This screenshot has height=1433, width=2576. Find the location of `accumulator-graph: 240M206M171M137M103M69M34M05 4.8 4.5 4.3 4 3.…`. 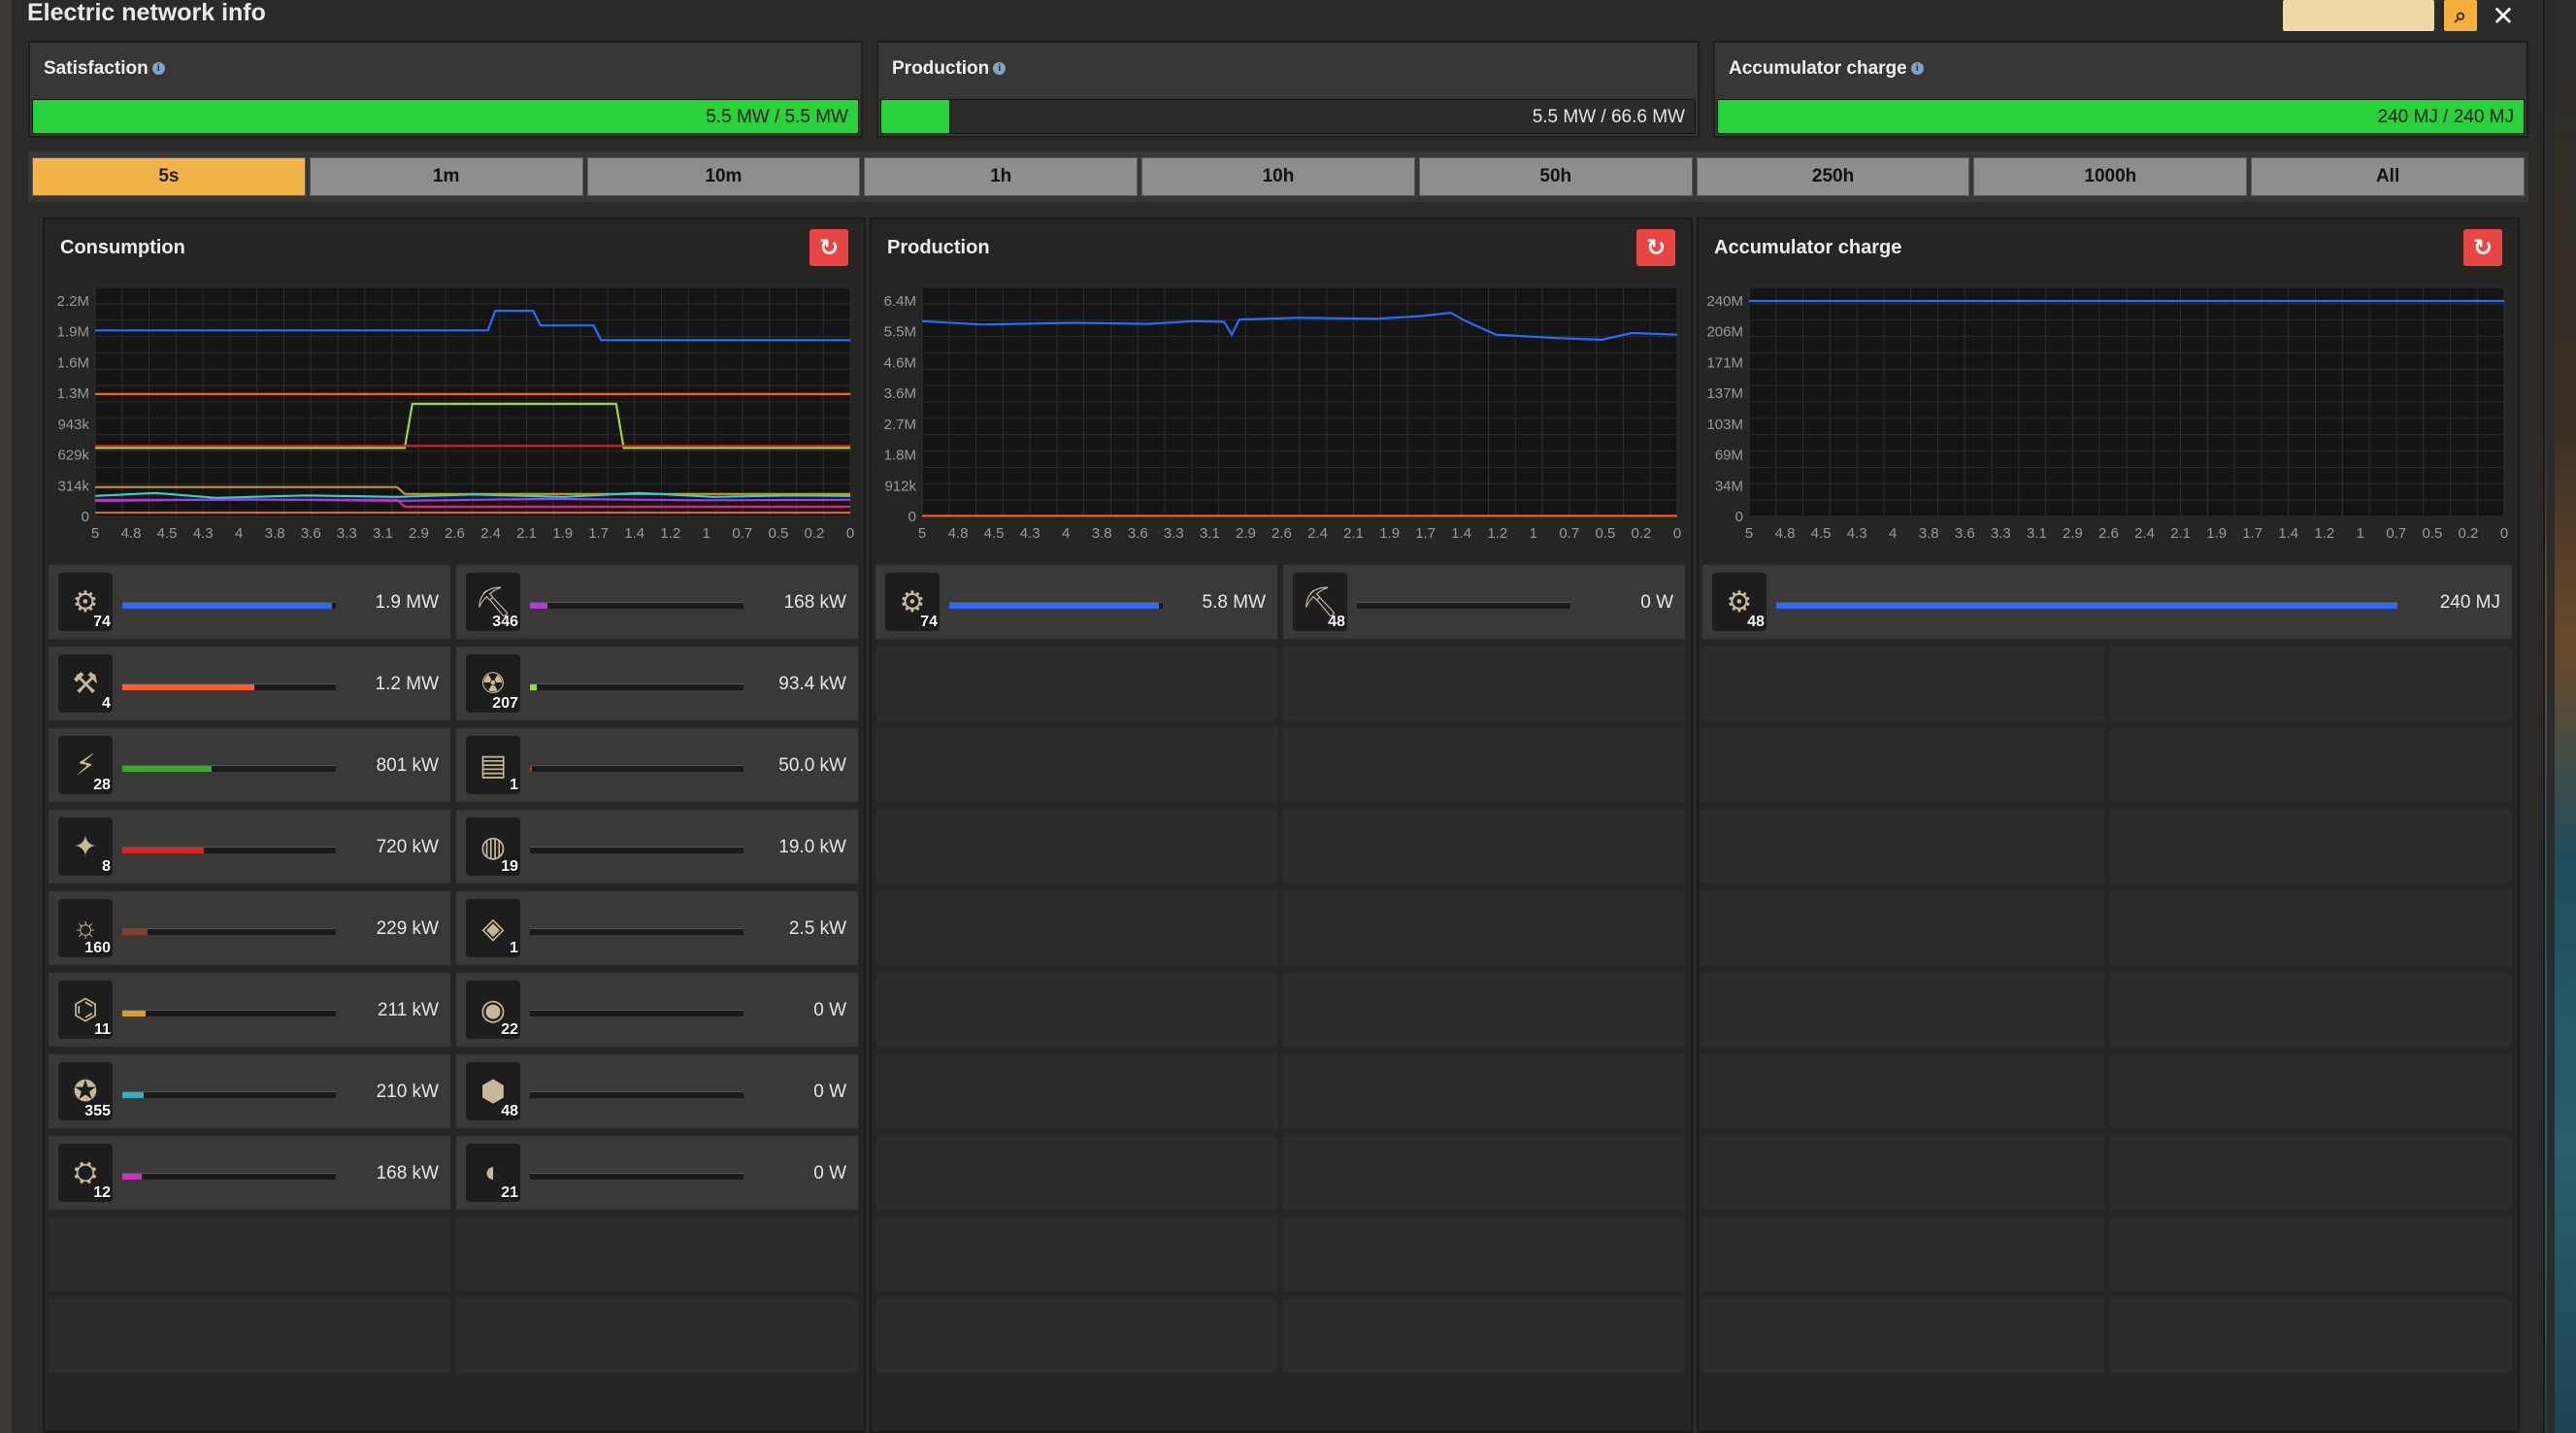

accumulator-graph: 240M206M171M137M103M69M34M05 4.8 4.5 4.3 4 3.… is located at coordinates (2107, 414).